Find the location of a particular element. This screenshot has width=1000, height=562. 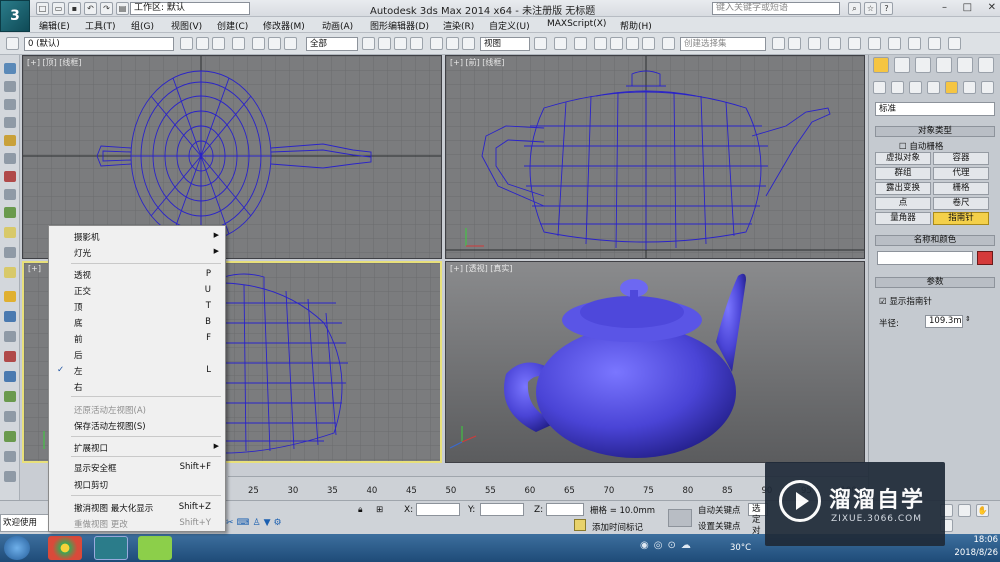

menu-edit: 编辑(E) is located at coordinates (54, 25).